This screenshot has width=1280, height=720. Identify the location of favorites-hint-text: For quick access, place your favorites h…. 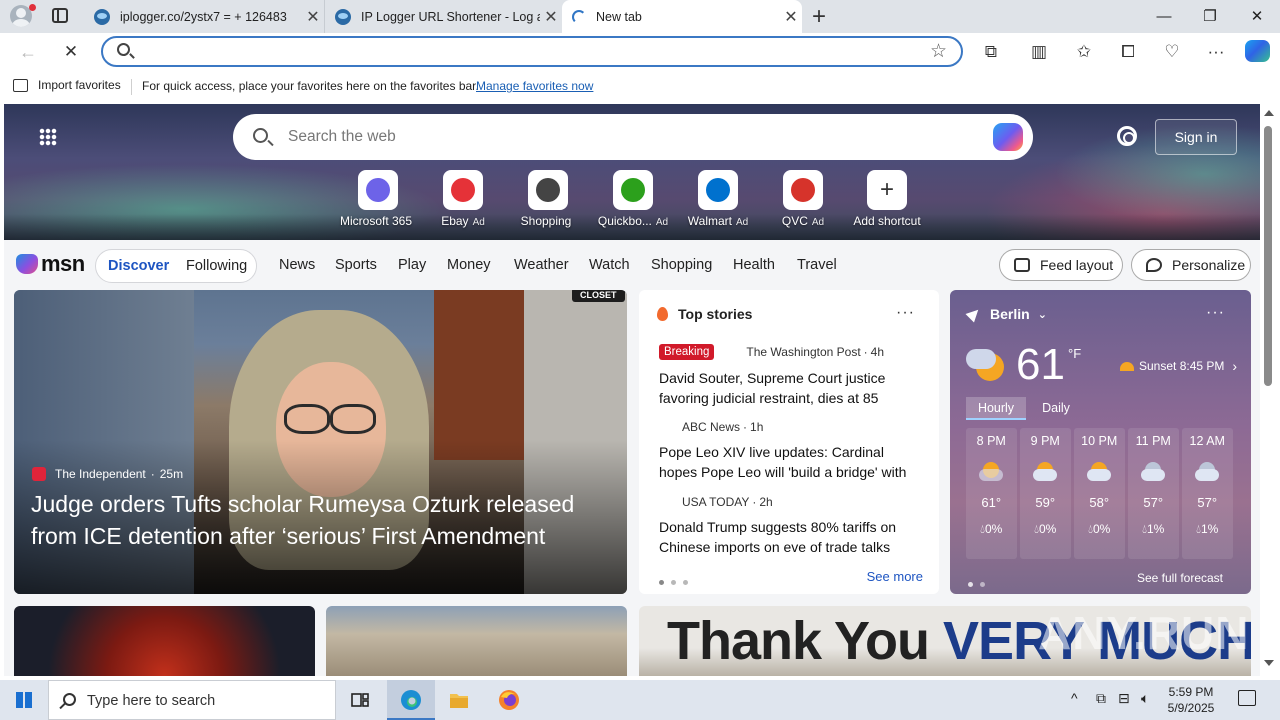
(310, 86).